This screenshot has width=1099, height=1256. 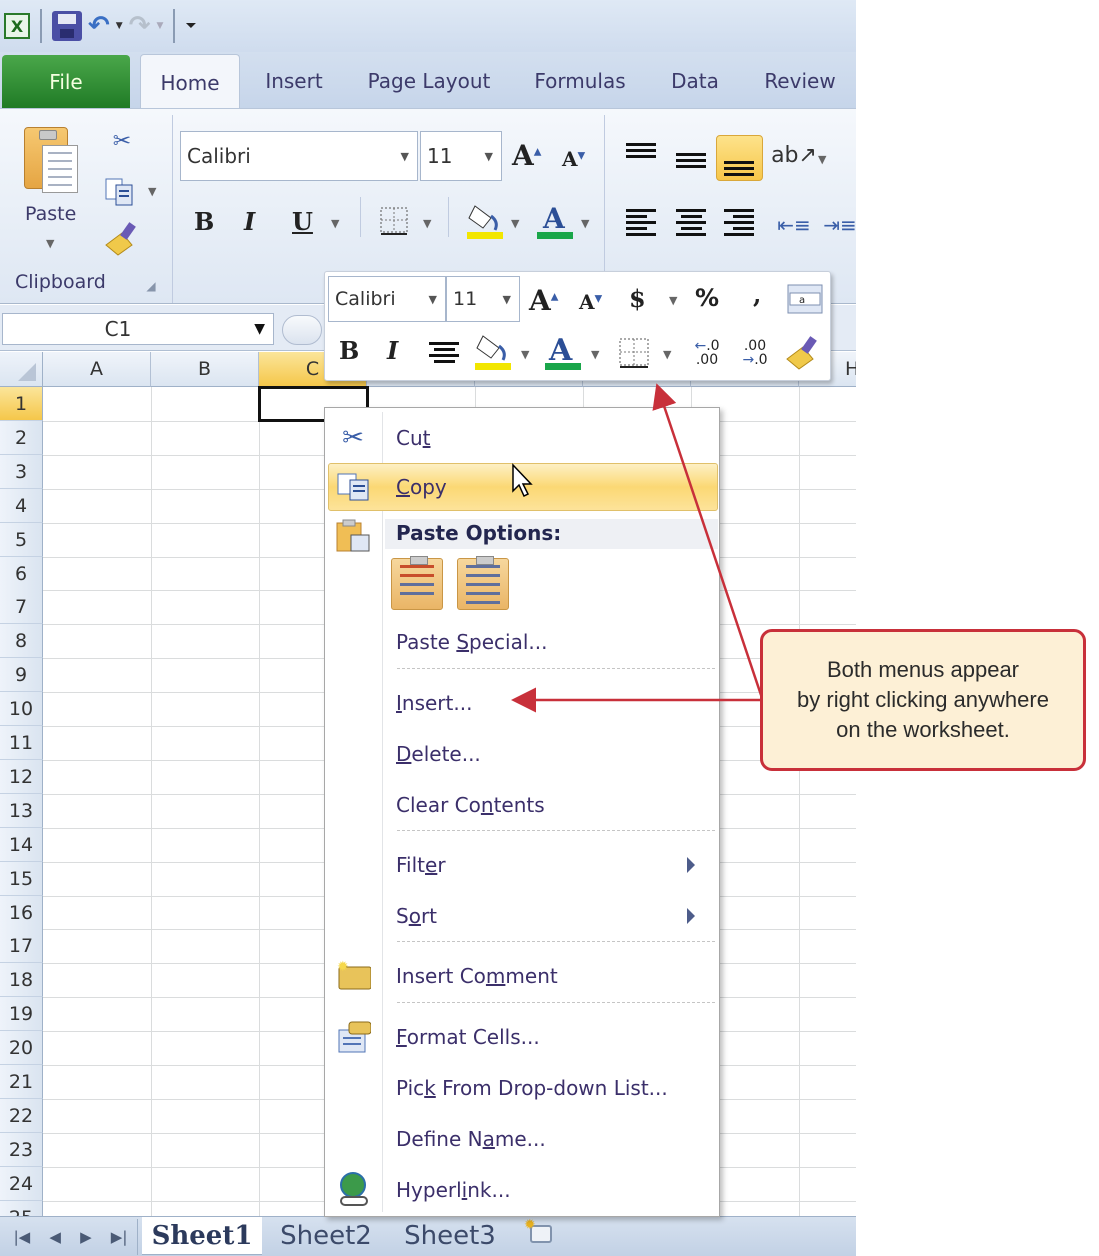 I want to click on row-header-14: 14, so click(x=21, y=844).